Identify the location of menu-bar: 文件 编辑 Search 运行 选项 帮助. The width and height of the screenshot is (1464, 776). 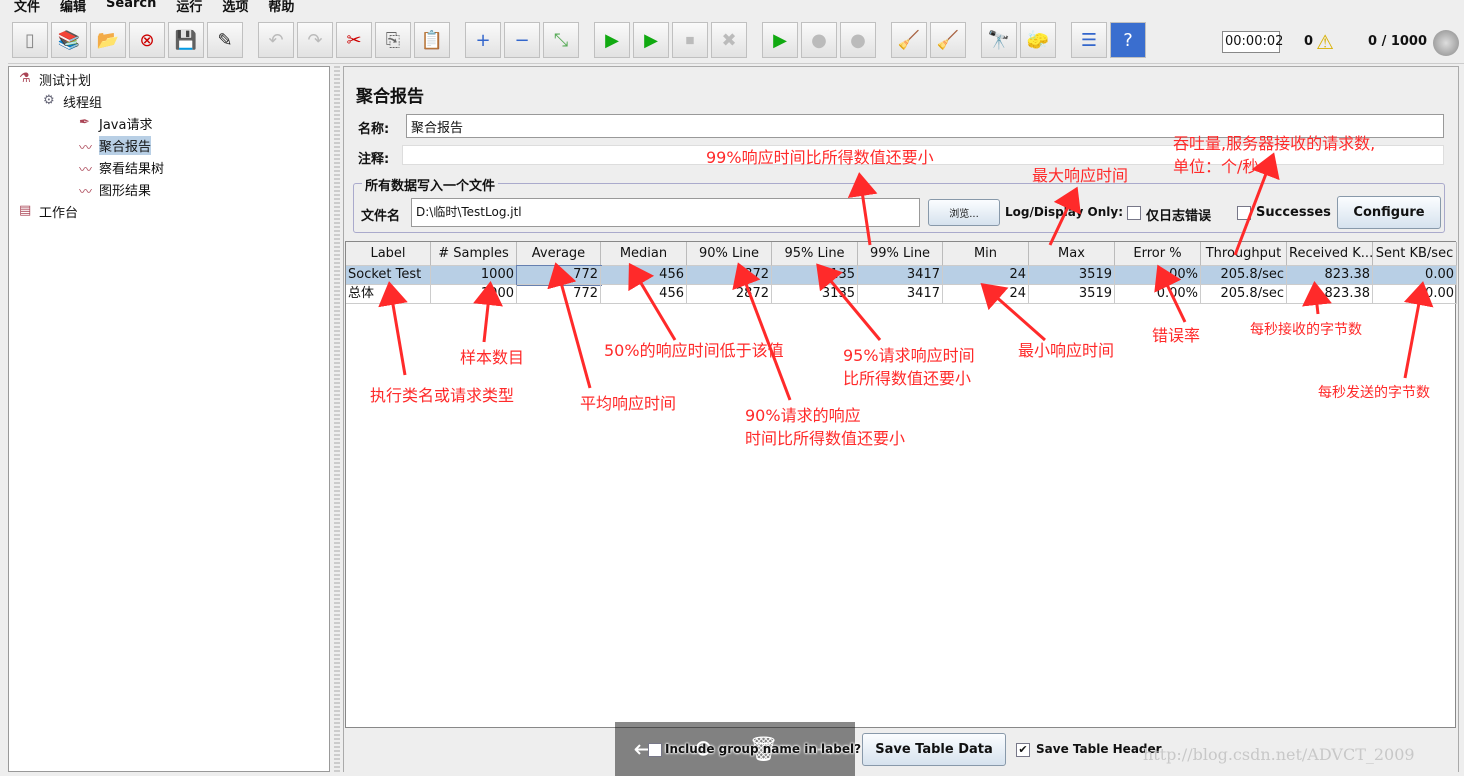
(732, 7).